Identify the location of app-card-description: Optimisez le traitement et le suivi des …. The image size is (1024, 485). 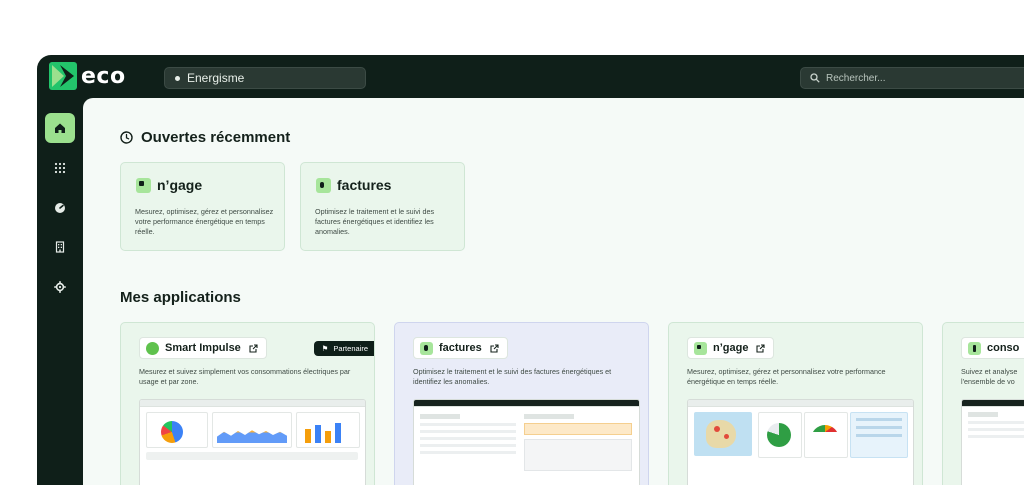
(512, 376).